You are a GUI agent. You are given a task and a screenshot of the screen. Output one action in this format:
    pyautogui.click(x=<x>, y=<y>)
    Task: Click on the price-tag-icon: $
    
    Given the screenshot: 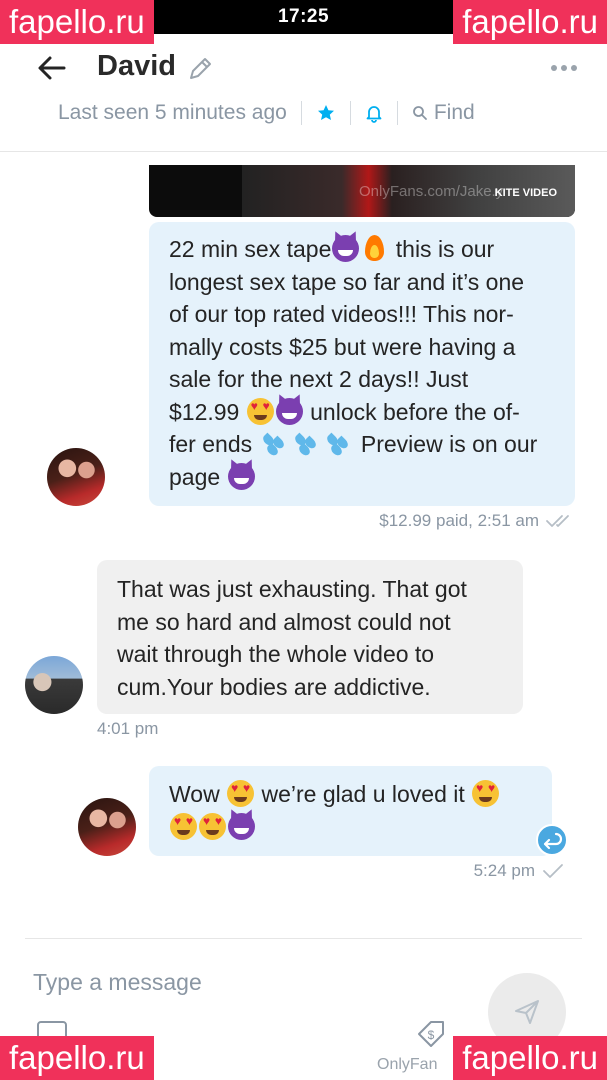 What is the action you would take?
    pyautogui.click(x=431, y=1034)
    